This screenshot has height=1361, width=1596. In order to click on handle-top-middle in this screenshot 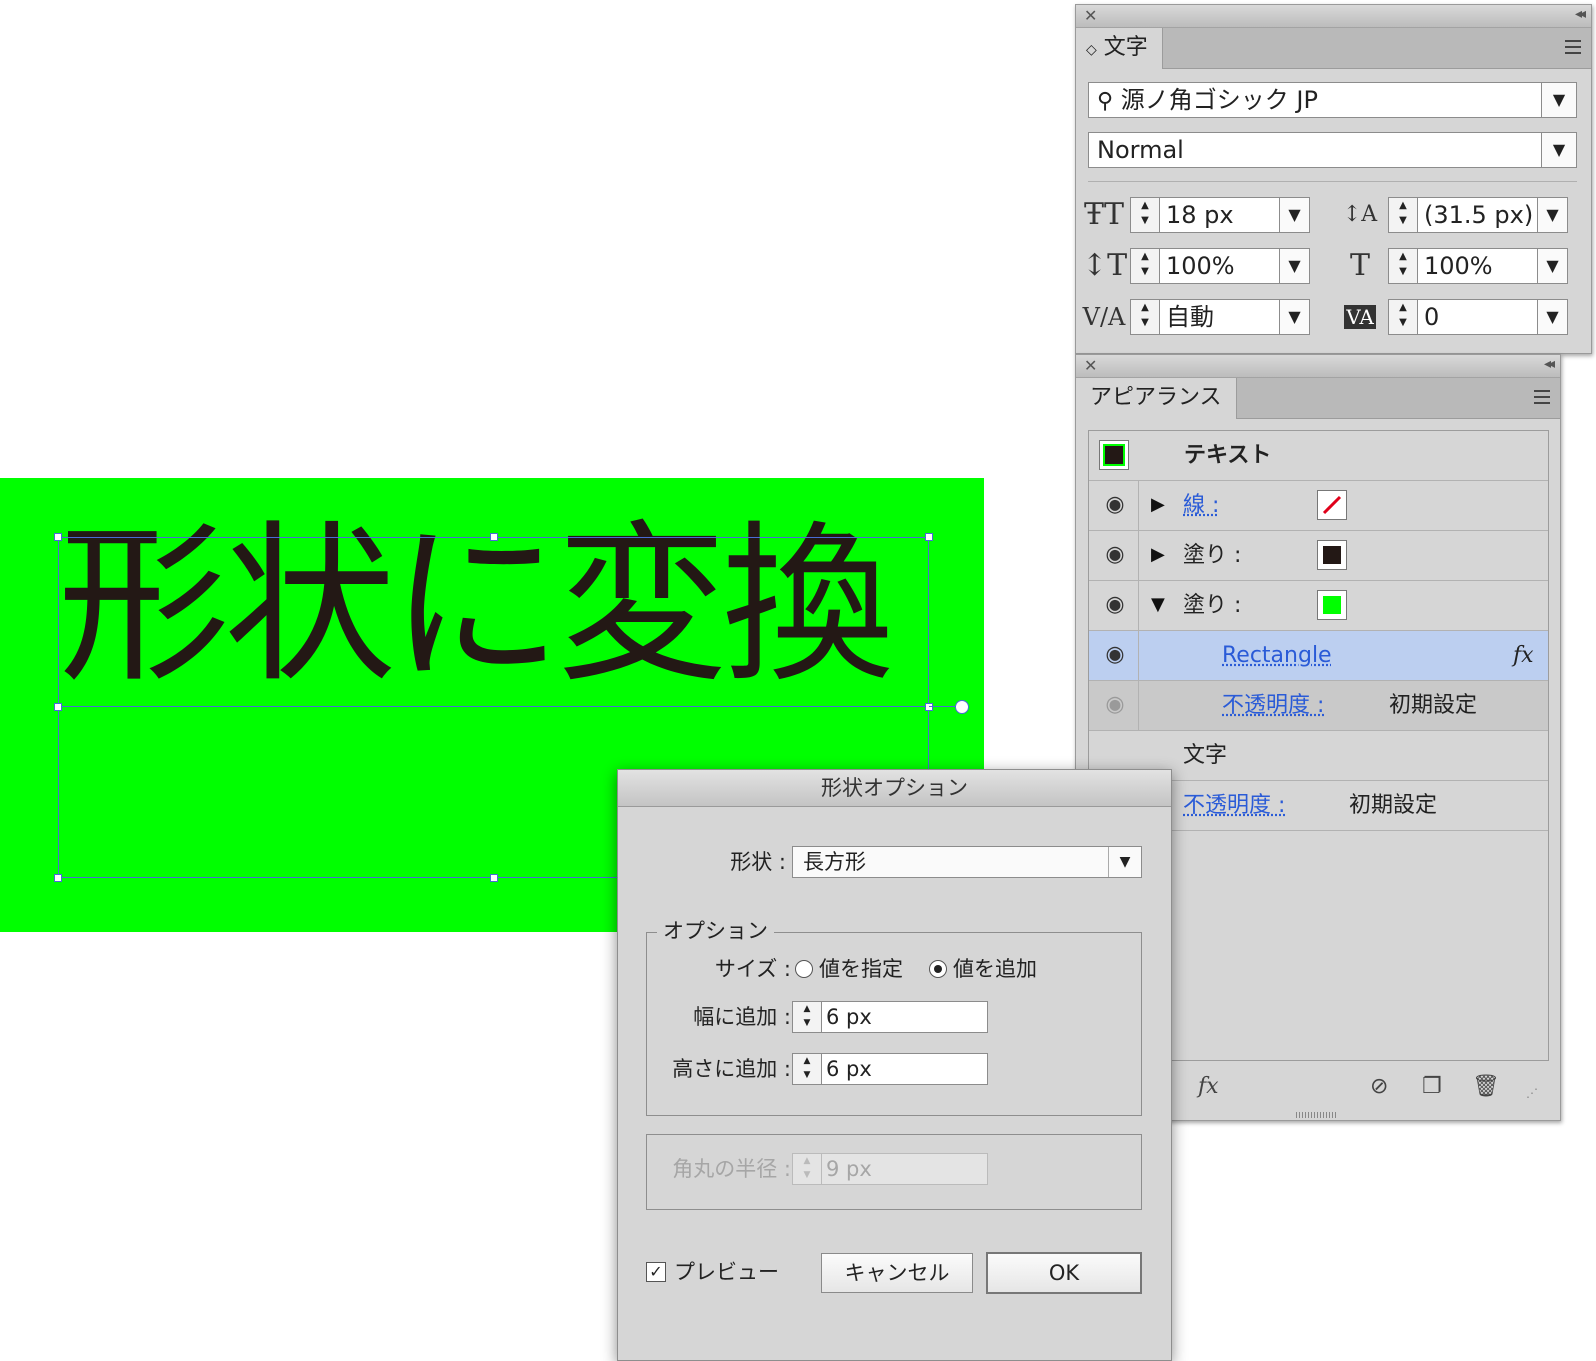, I will do `click(494, 537)`.